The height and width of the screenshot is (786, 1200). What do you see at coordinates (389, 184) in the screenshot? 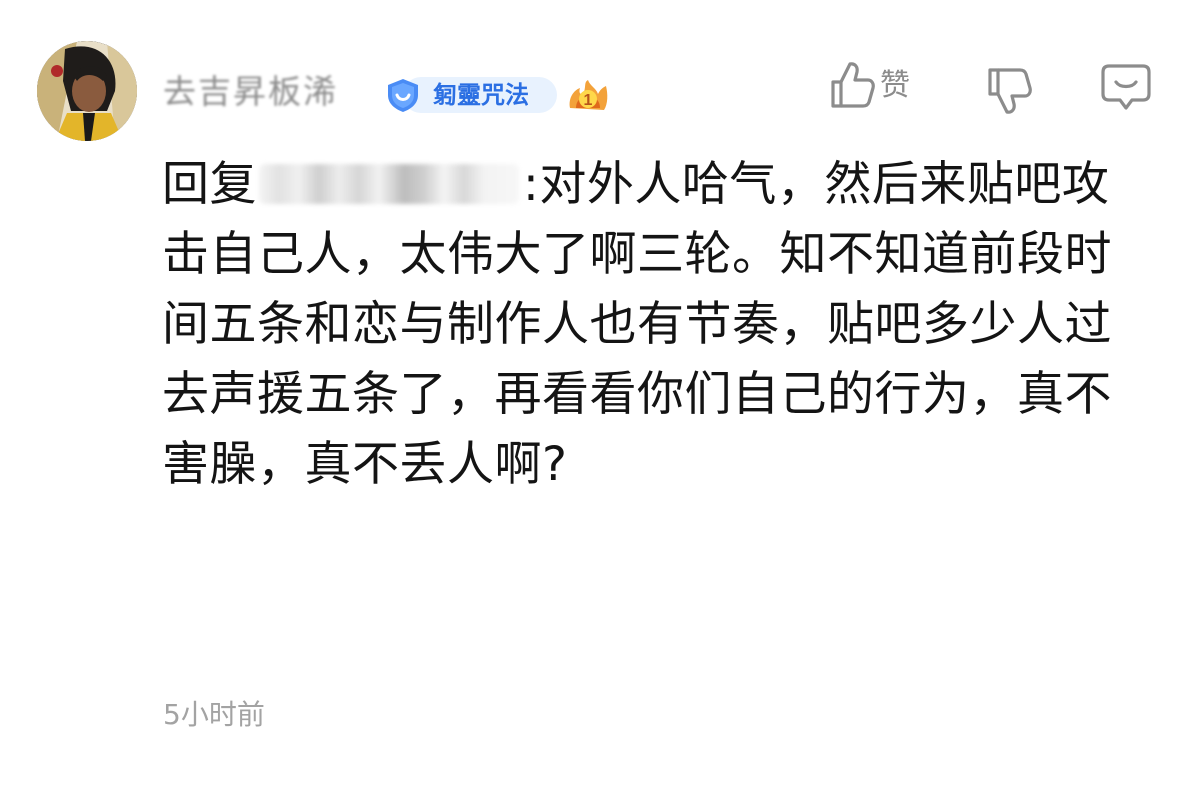
I see `mentioned-user-redacted` at bounding box center [389, 184].